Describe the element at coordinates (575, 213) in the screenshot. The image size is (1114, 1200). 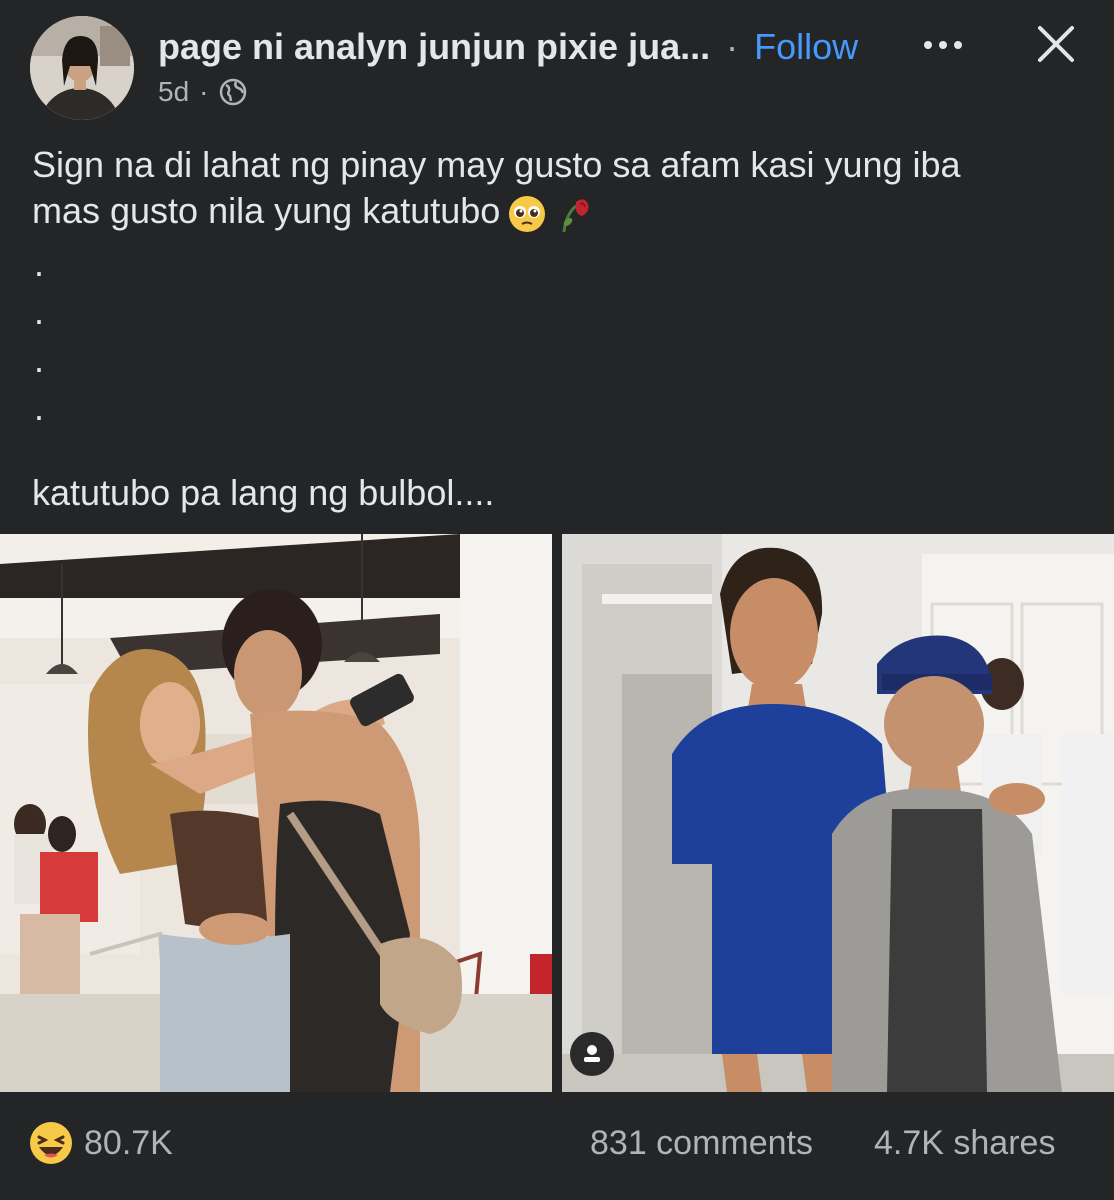
I see `wilted-rose-emoji` at that location.